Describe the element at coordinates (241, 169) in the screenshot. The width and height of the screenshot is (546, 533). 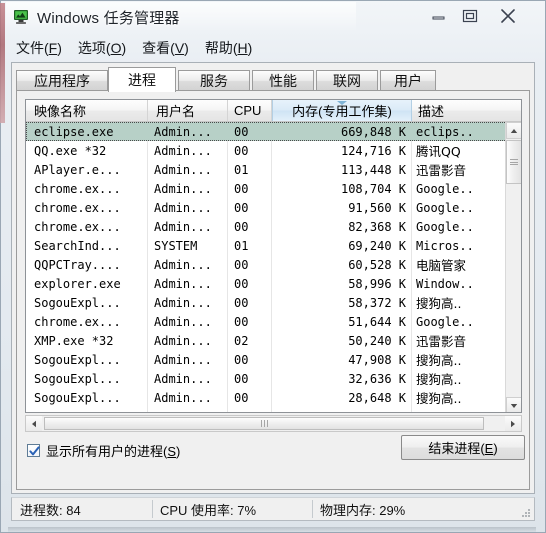
I see `cell-cpu: 01` at that location.